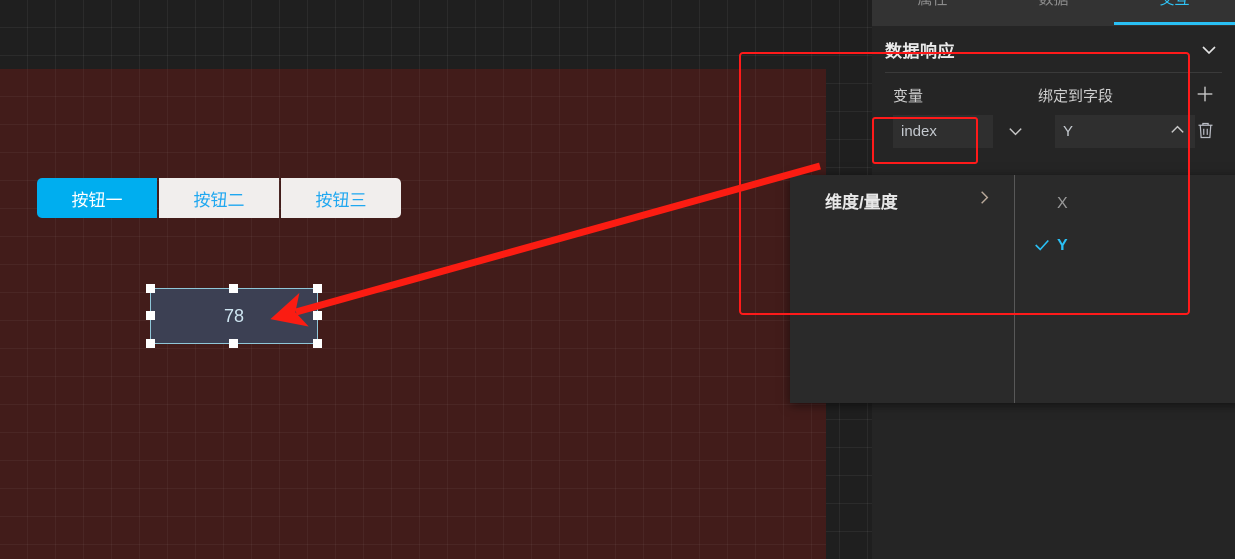 The image size is (1235, 559). What do you see at coordinates (1205, 112) in the screenshot?
I see `binding-row-actions` at bounding box center [1205, 112].